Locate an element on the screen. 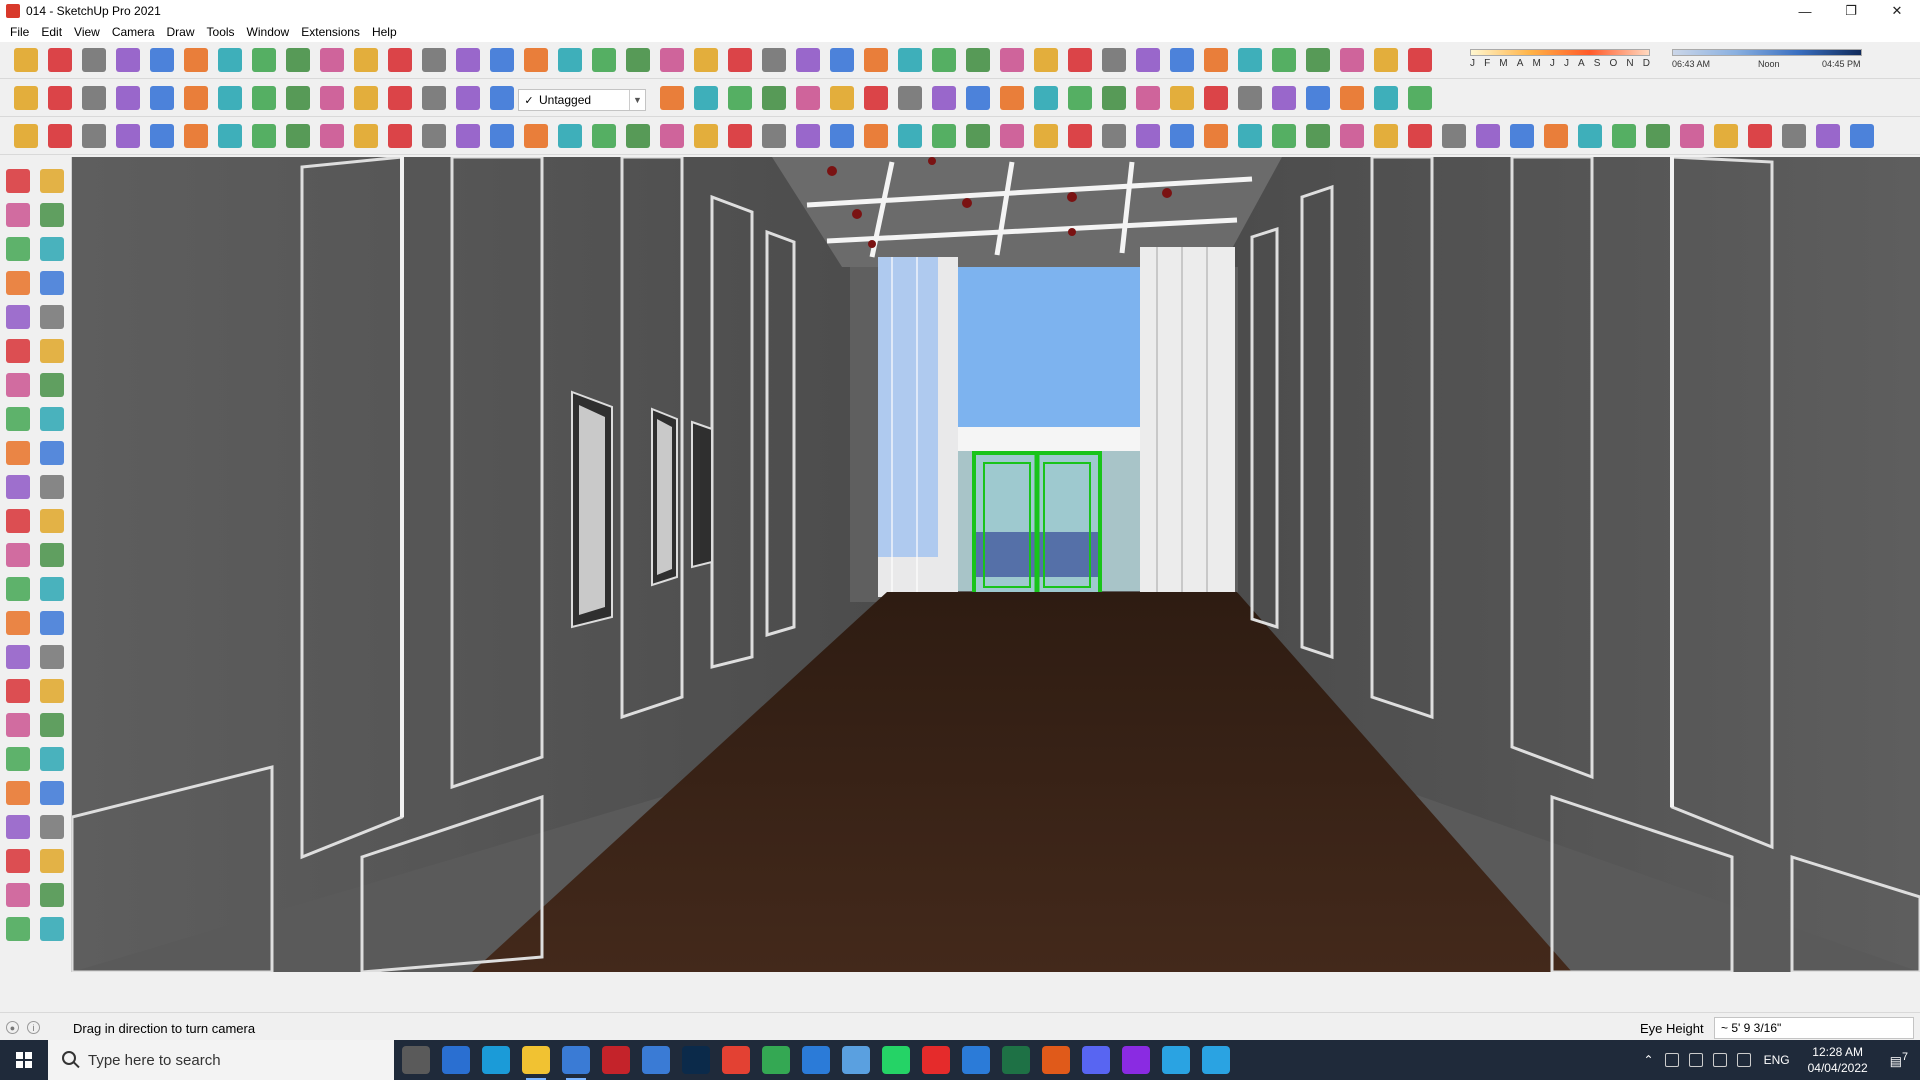 Image resolution: width=1920 pixels, height=1080 pixels. files-taskbar-icon is located at coordinates (856, 1060).